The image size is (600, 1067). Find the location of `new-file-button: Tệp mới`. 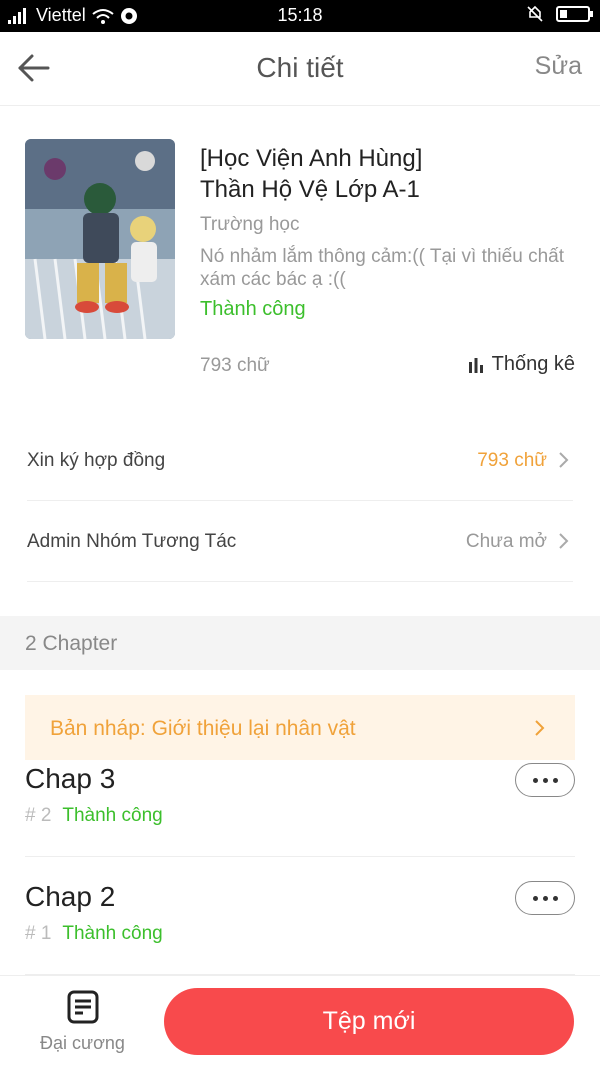

new-file-button: Tệp mới is located at coordinates (369, 1021).